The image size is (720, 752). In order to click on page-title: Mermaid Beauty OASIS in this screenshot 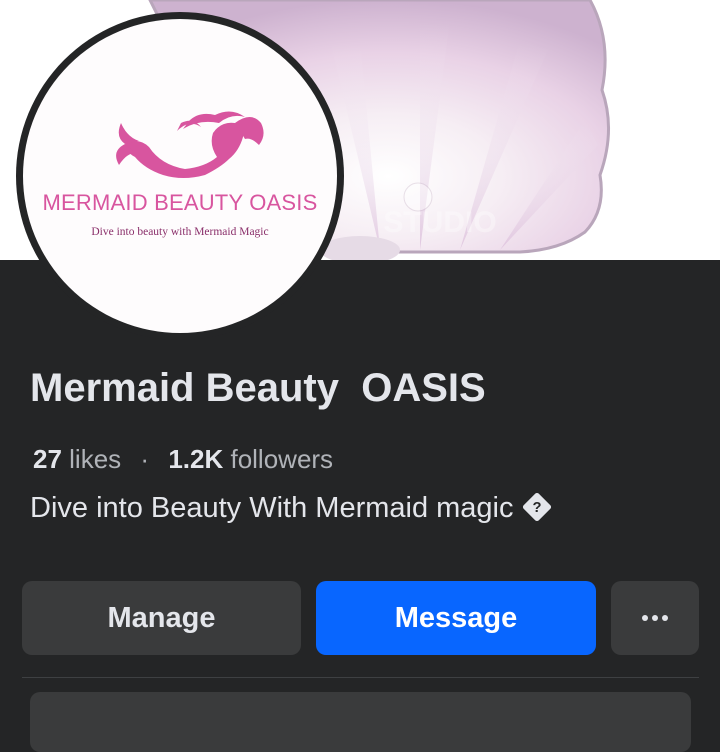, I will do `click(258, 388)`.